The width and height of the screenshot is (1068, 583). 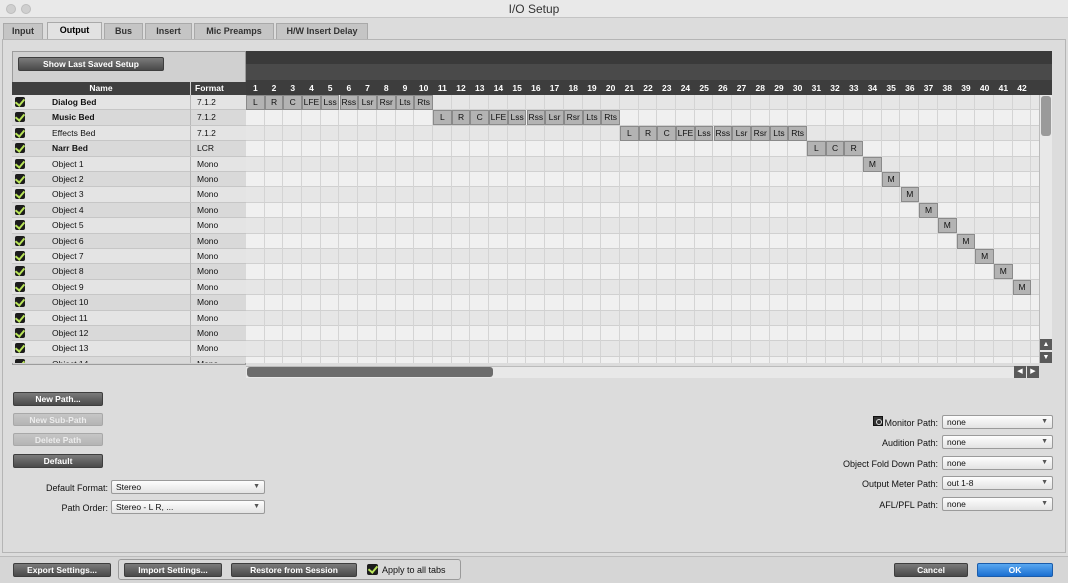 What do you see at coordinates (129, 359) in the screenshot?
I see `path-row: Object 14 Mono` at bounding box center [129, 359].